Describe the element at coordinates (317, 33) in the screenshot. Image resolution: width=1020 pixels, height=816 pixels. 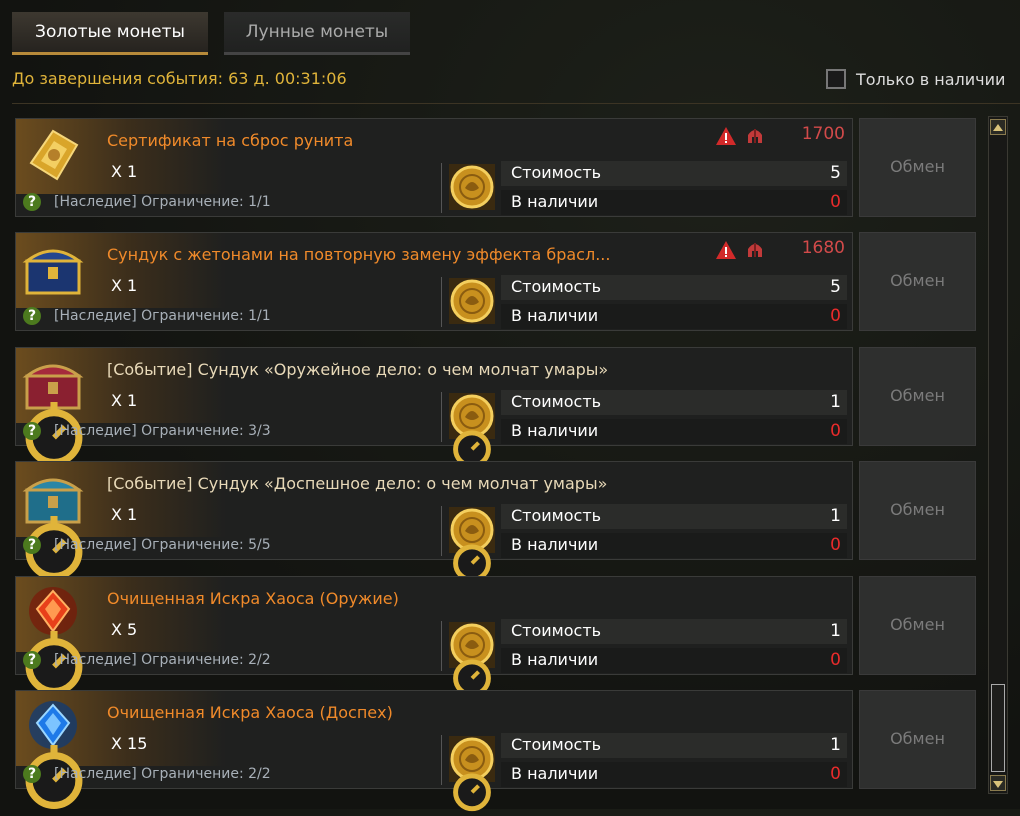
I see `tab-moon-coins: Лунные монеты` at that location.